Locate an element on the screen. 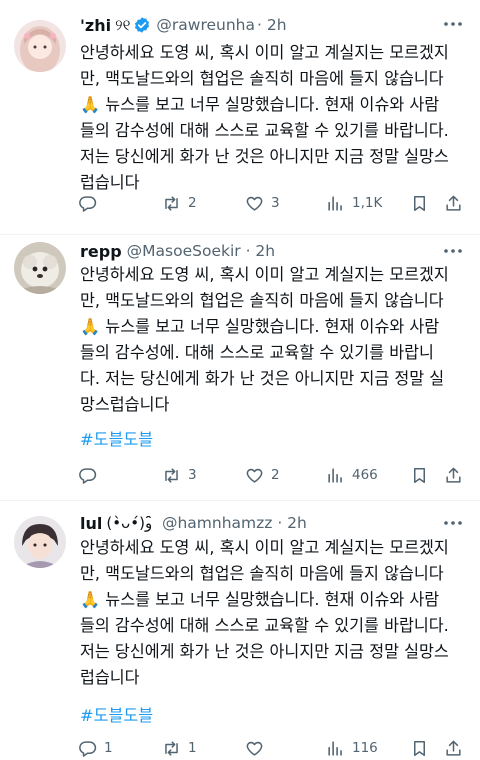 The image size is (480, 760). tweet-actions: 3 2 466 is located at coordinates (278, 475).